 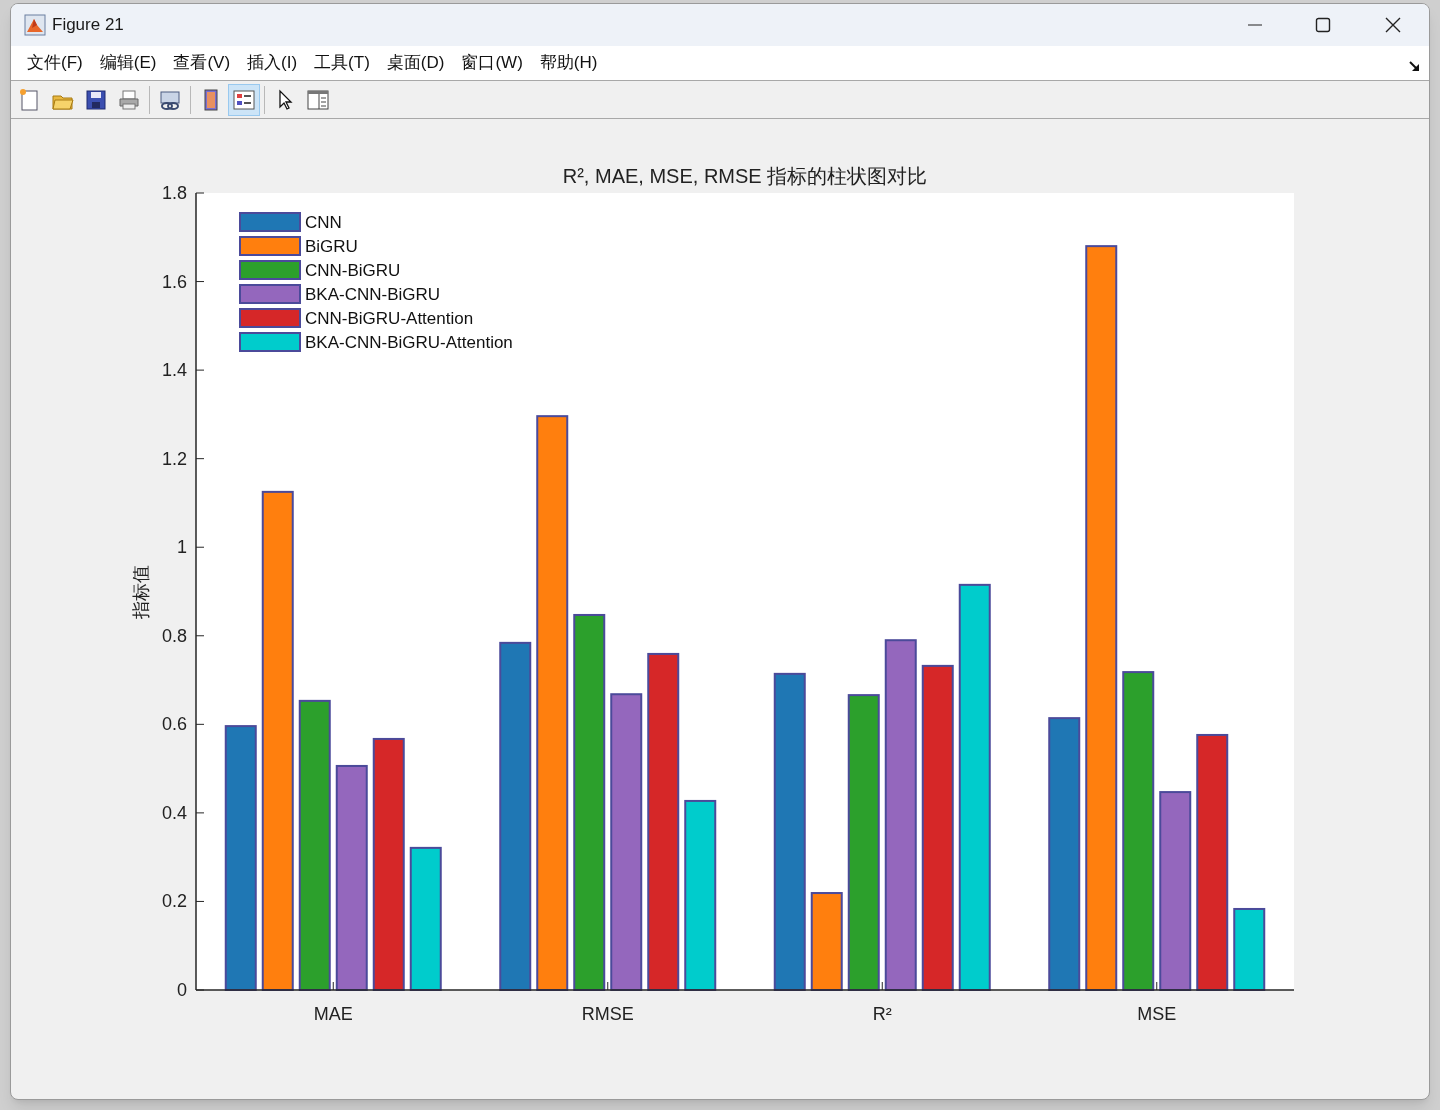 I want to click on tick-label: R², so click(x=882, y=1014).